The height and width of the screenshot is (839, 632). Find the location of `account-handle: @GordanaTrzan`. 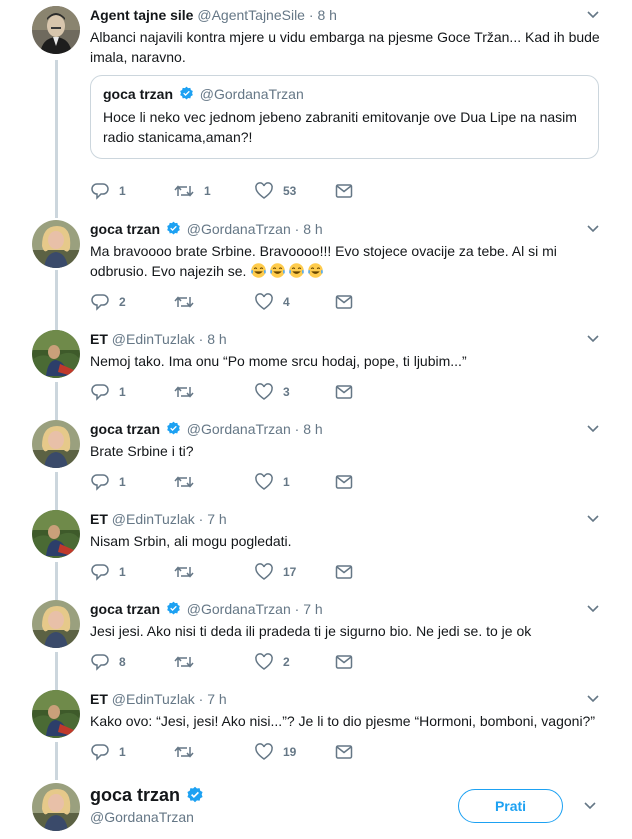

account-handle: @GordanaTrzan is located at coordinates (148, 817).